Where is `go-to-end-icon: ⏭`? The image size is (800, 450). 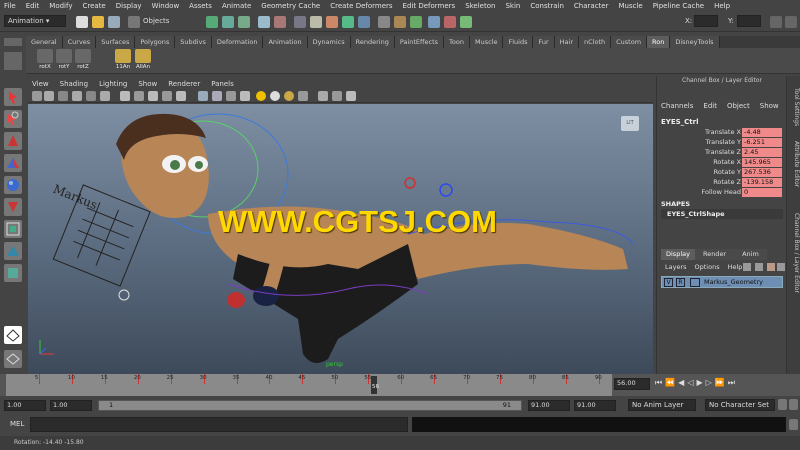
go-to-end-icon: ⏭ is located at coordinates (731, 385).